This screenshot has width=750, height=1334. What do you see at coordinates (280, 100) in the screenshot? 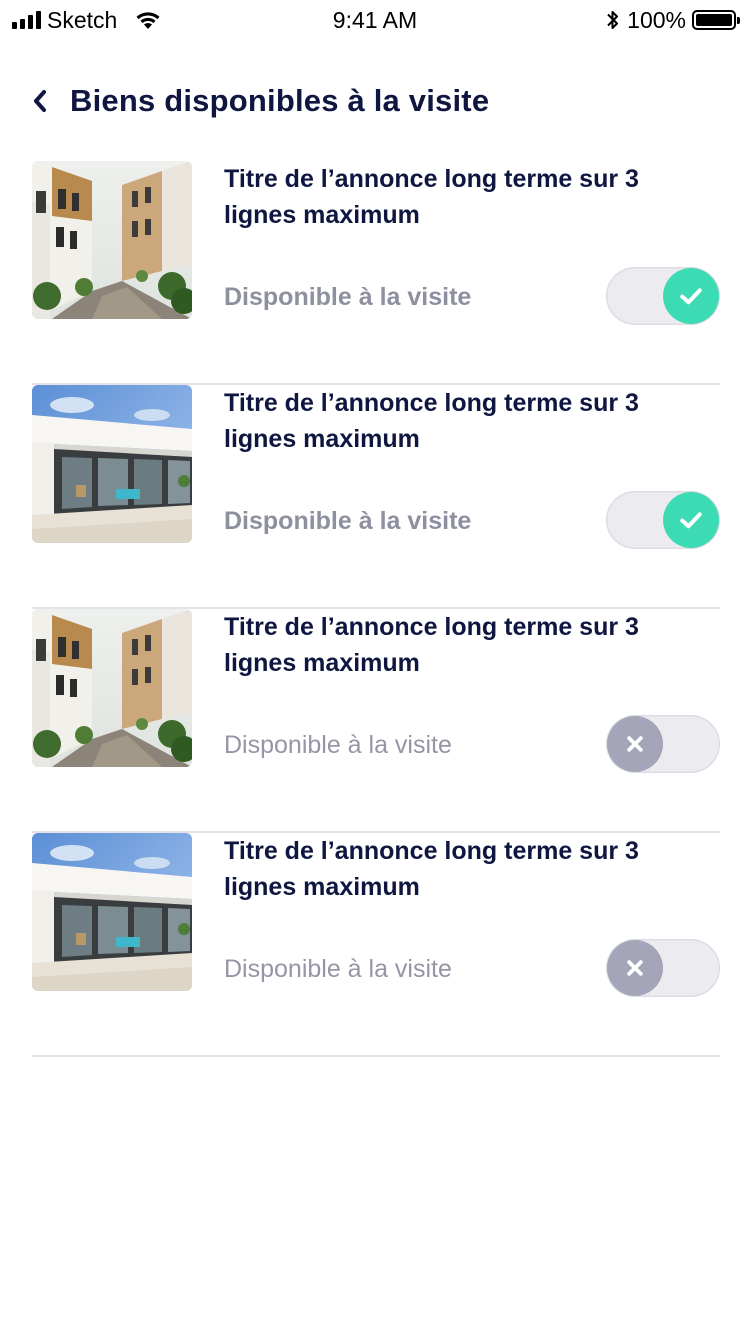
I see `page-title: Biens disponibles à la visite` at bounding box center [280, 100].